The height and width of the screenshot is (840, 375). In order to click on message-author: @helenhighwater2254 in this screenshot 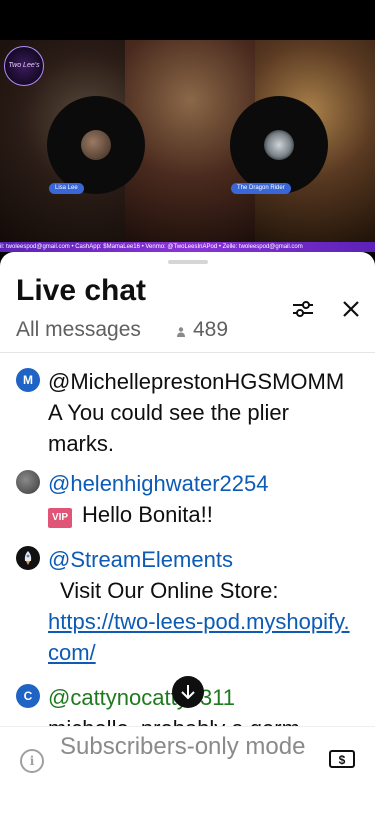, I will do `click(158, 483)`.